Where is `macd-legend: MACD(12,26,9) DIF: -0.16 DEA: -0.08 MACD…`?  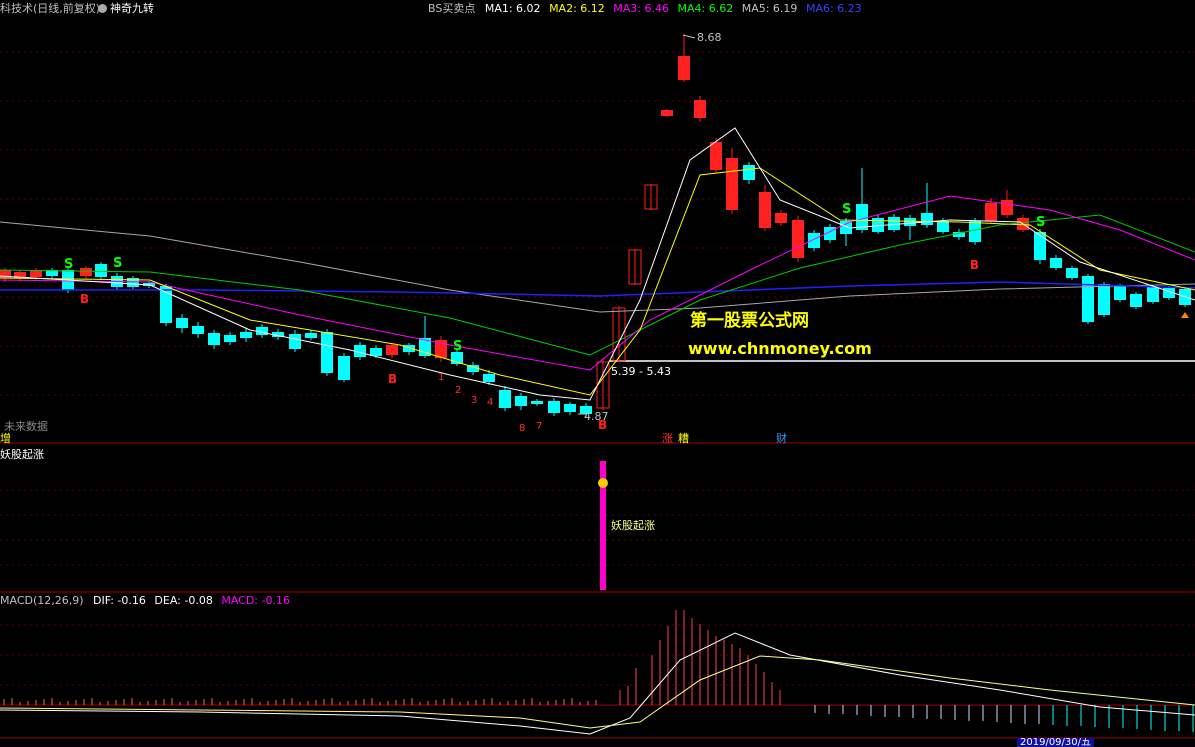
macd-legend: MACD(12,26,9) DIF: -0.16 DEA: -0.08 MACD… is located at coordinates (145, 600).